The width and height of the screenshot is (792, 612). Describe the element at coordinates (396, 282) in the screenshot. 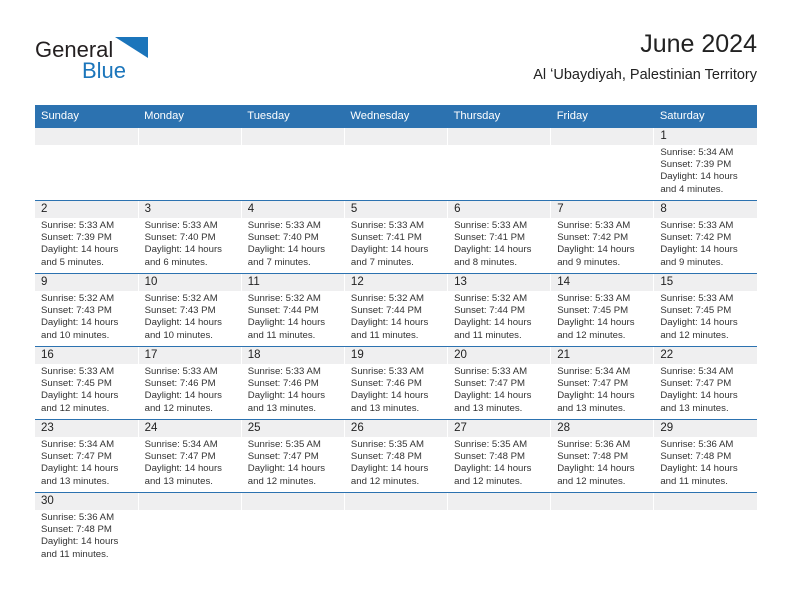

I see `day-number: 12` at that location.